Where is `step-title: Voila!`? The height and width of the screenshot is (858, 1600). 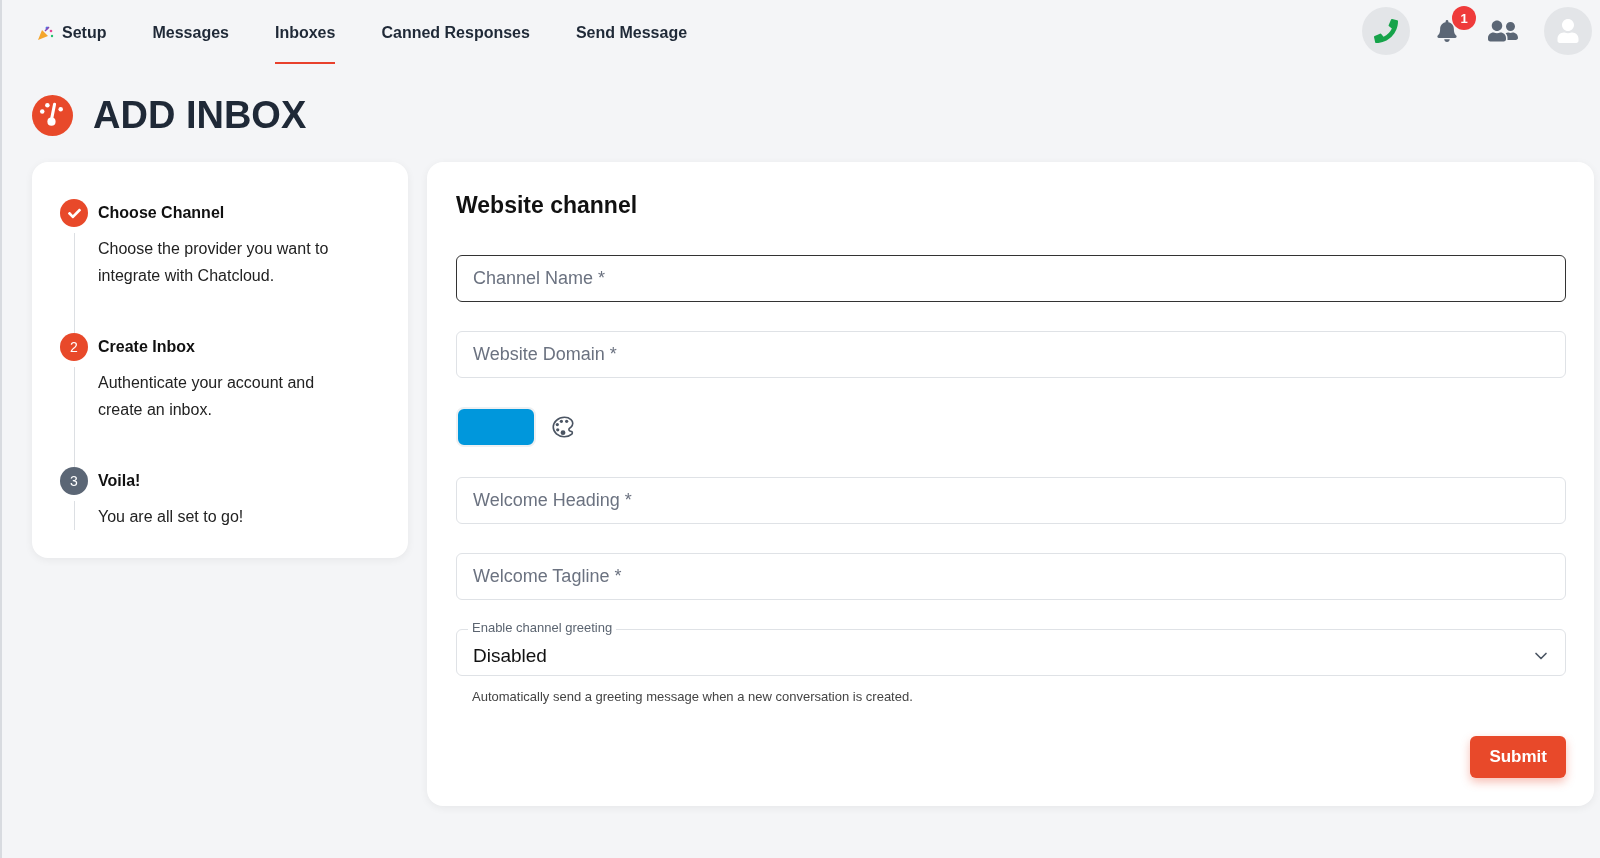
step-title: Voila! is located at coordinates (120, 481).